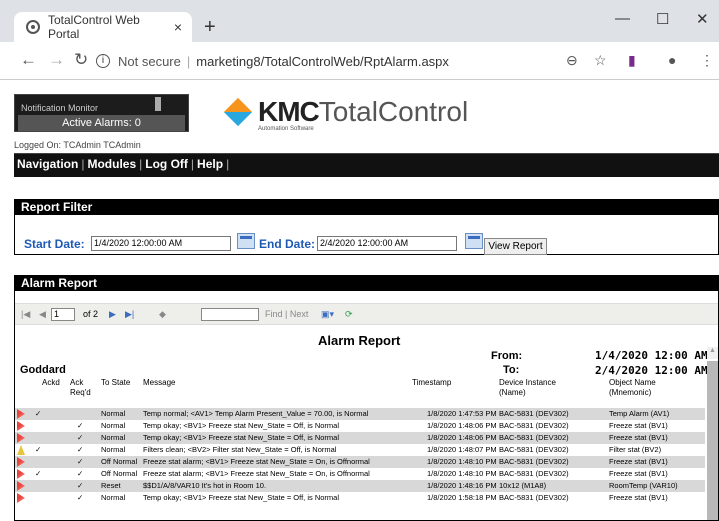  What do you see at coordinates (286, 314) in the screenshot?
I see `find-next-link: Find | Next` at bounding box center [286, 314].